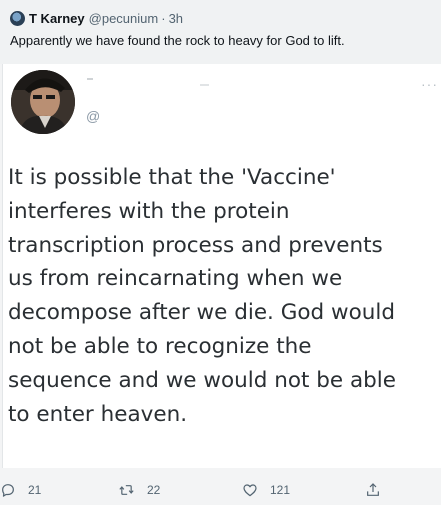 The height and width of the screenshot is (505, 441). I want to click on embedded-text-line: It is possible that the 'Vaccine', so click(172, 177).